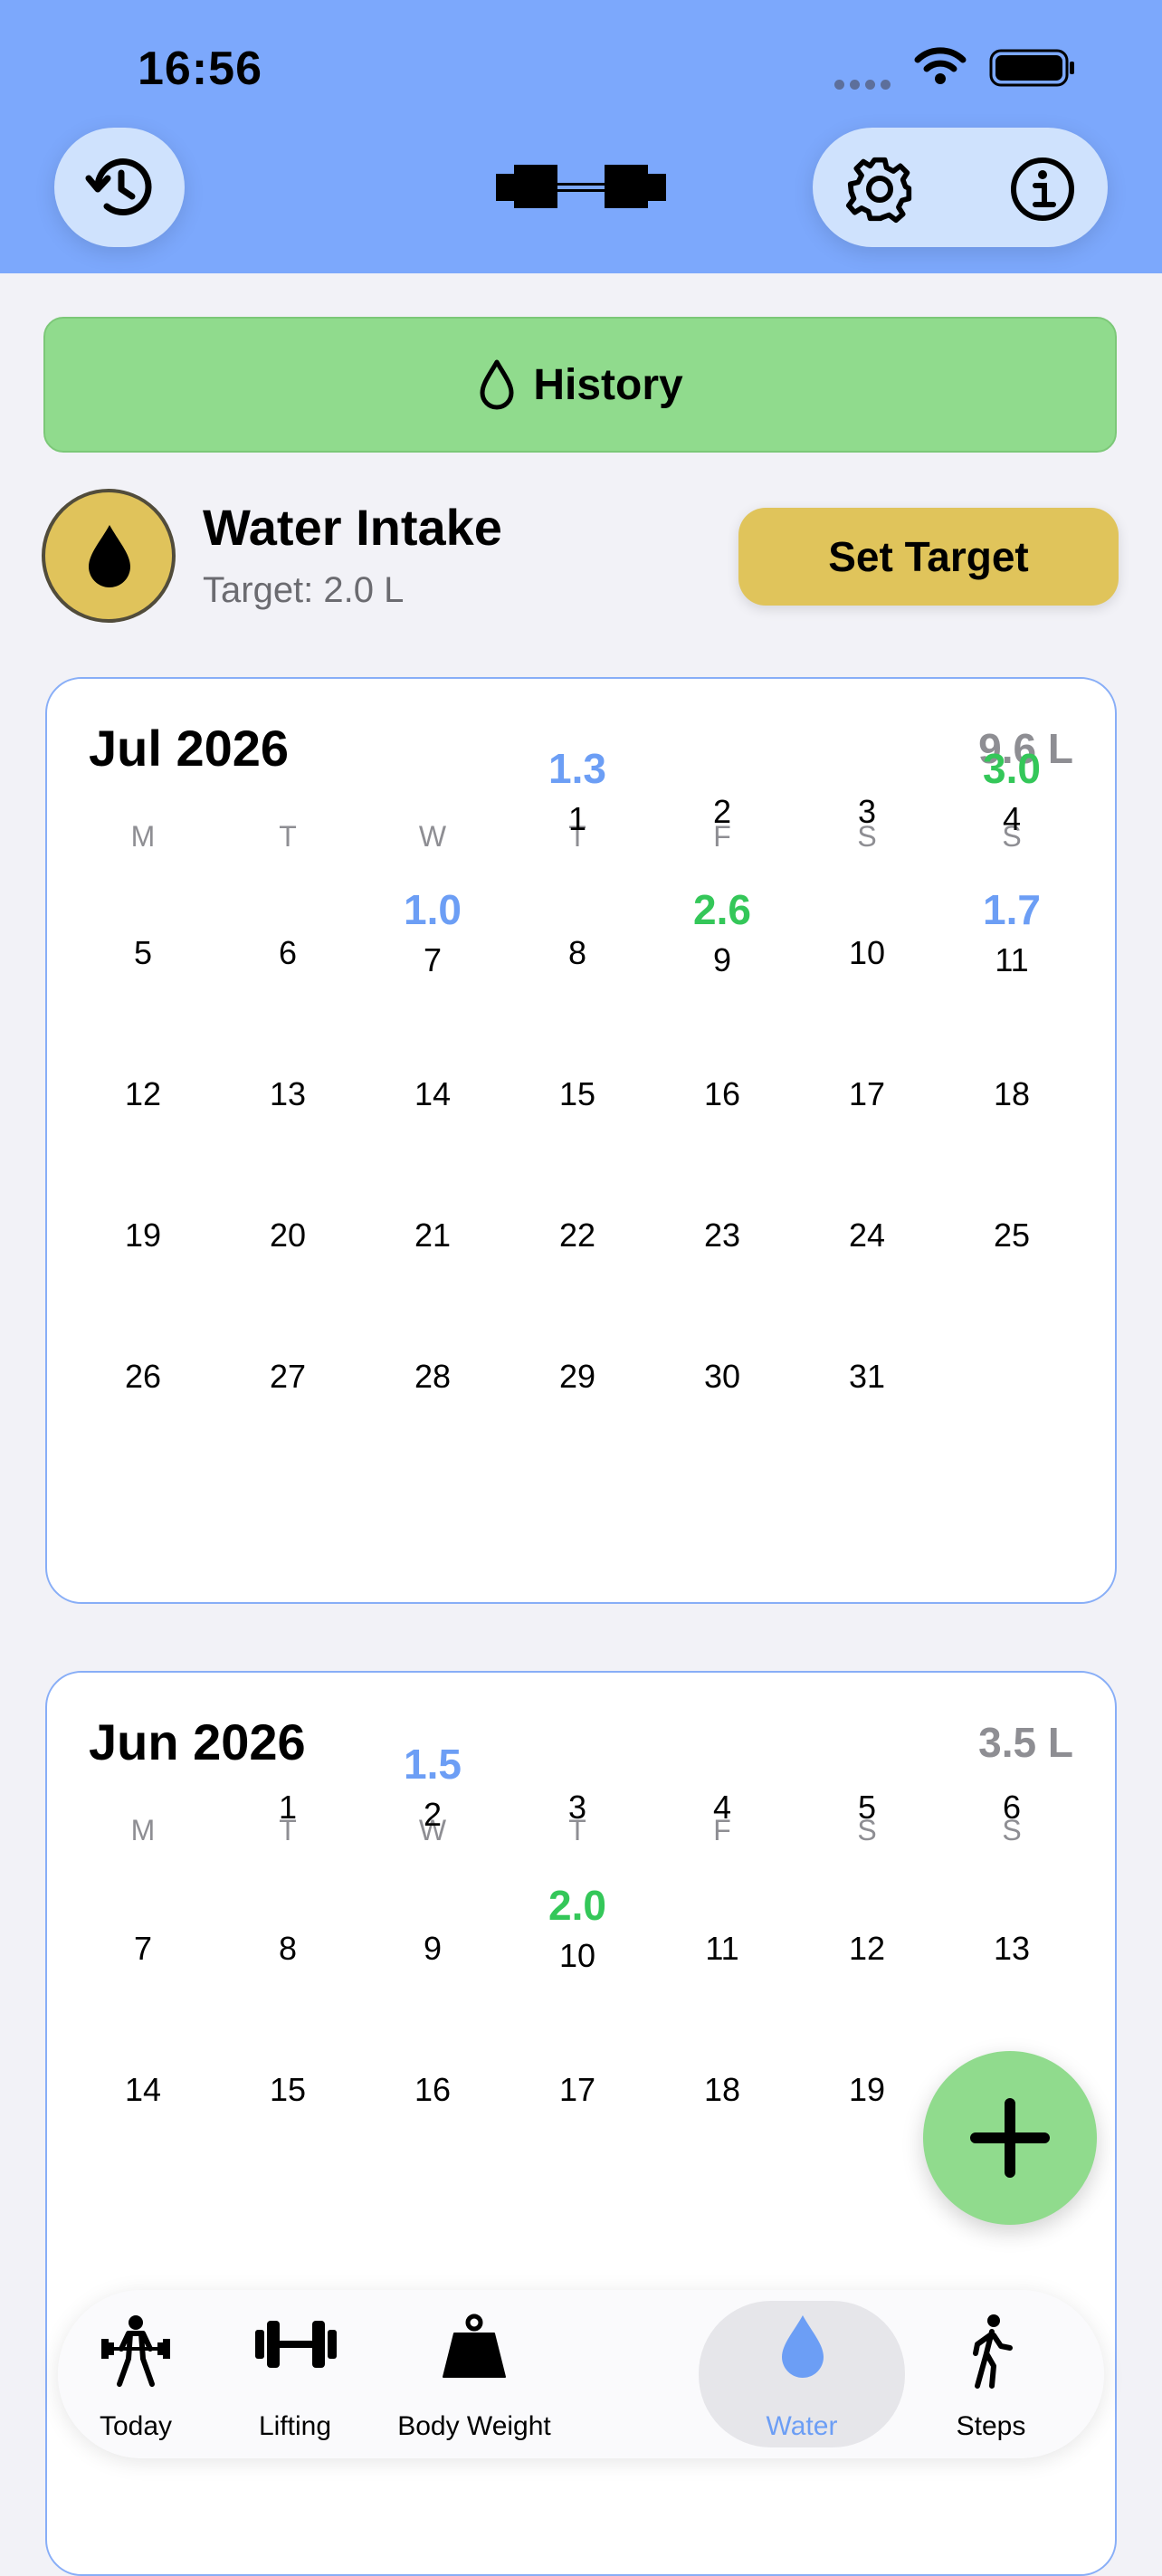 This screenshot has height=2576, width=1162. Describe the element at coordinates (577, 1956) in the screenshot. I see `day-number: 10` at that location.